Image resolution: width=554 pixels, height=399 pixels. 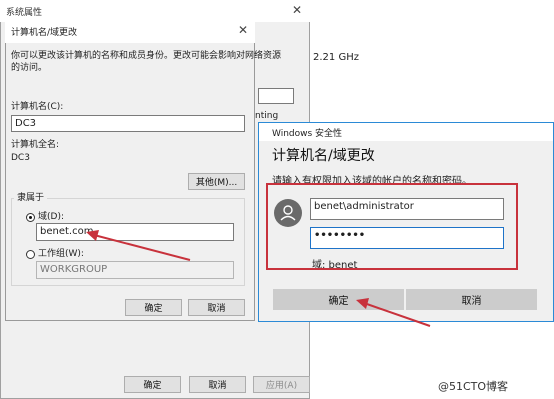 I want to click on ok-arrow-head, so click(x=362, y=303).